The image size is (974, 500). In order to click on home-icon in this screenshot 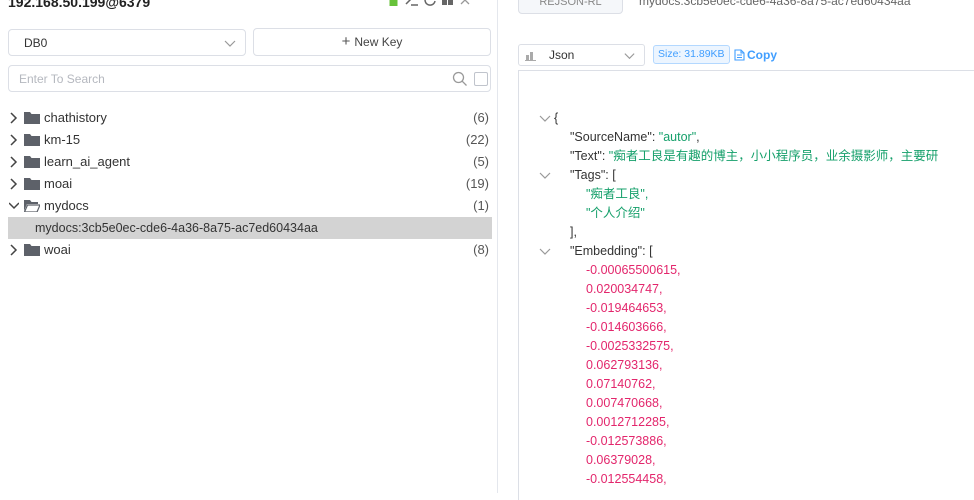, I will do `click(393, 3)`.